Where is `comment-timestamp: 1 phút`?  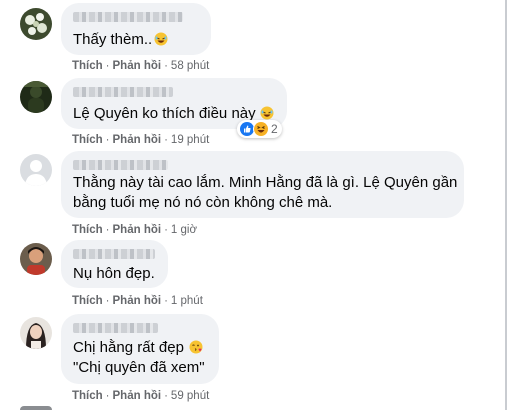
comment-timestamp: 1 phút is located at coordinates (187, 301).